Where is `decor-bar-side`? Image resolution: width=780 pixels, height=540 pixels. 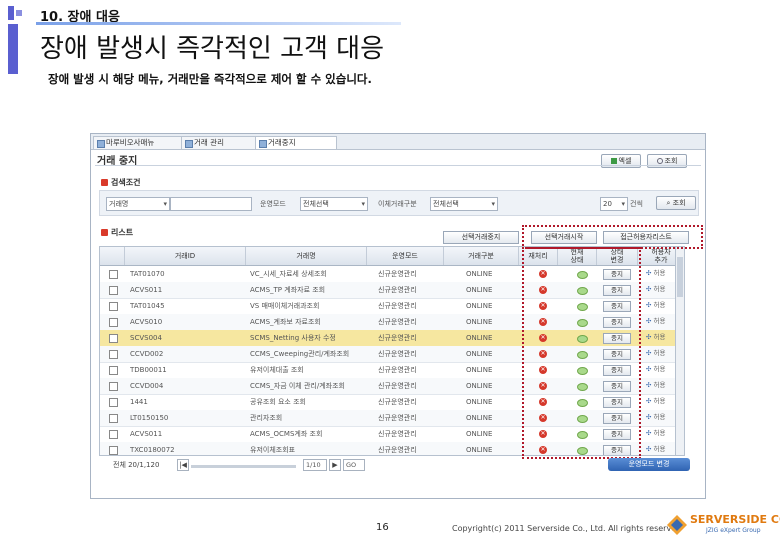
decor-bar-side is located at coordinates (13, 49).